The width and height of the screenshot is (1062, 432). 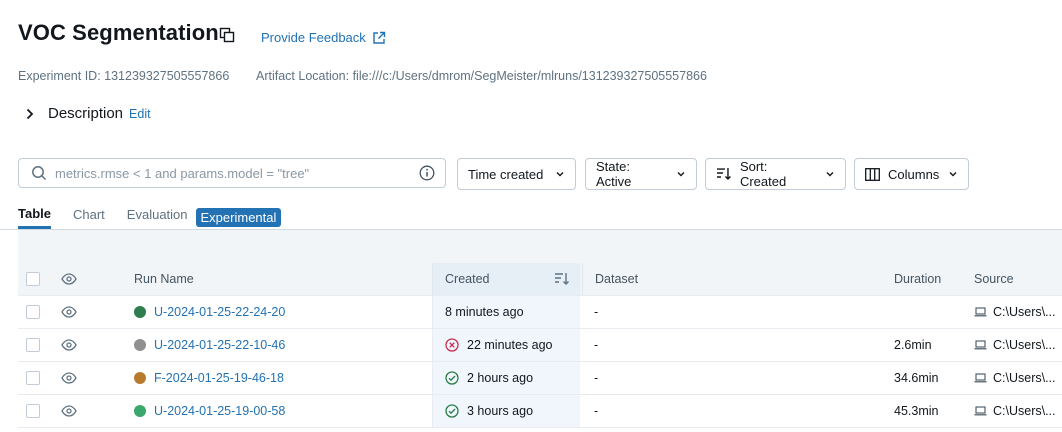 I want to click on created-cell: 2 hours ago, so click(x=506, y=378).